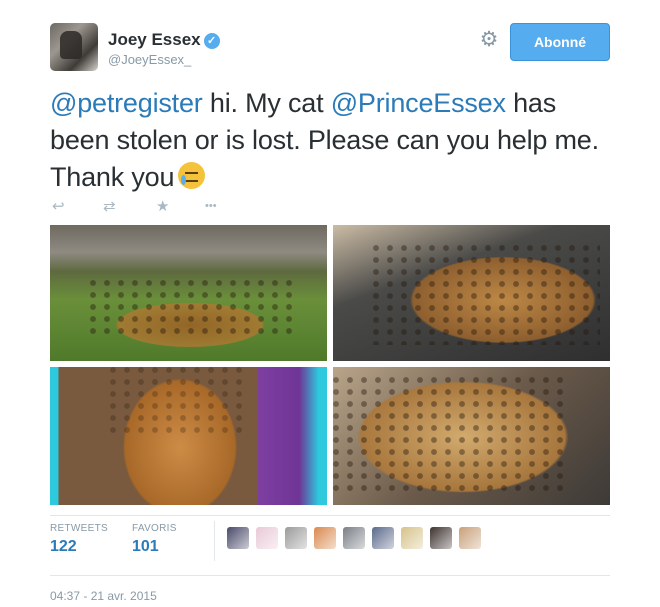 Image resolution: width=660 pixels, height=607 pixels. Describe the element at coordinates (74, 47) in the screenshot. I see `avatar` at that location.